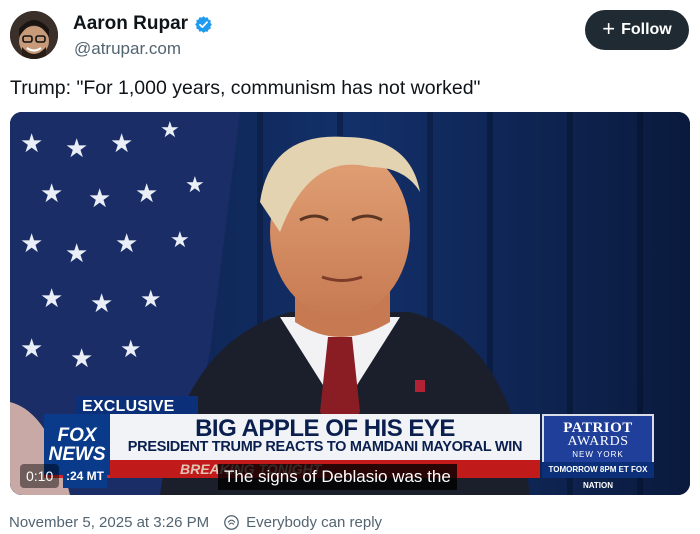 The image size is (700, 534). I want to click on author-name-row: Aaron Rupar, so click(143, 24).